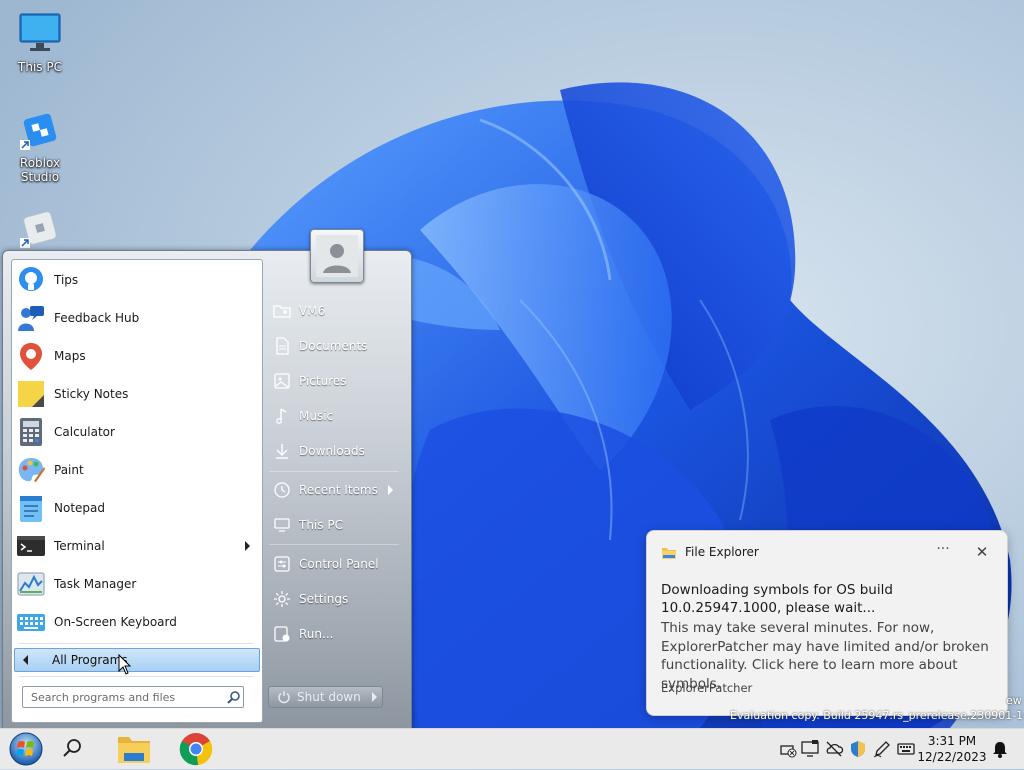  What do you see at coordinates (982, 552) in the screenshot?
I see `close-icon: ✕` at bounding box center [982, 552].